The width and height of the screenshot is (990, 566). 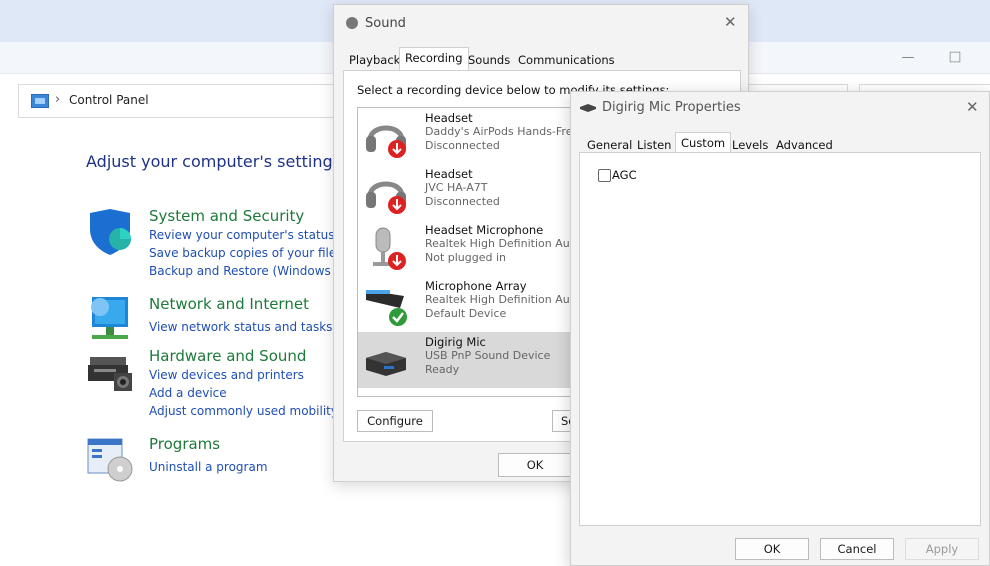 What do you see at coordinates (499, 131) in the screenshot?
I see `device-description: Daddy's AirPods Hands-Fre` at bounding box center [499, 131].